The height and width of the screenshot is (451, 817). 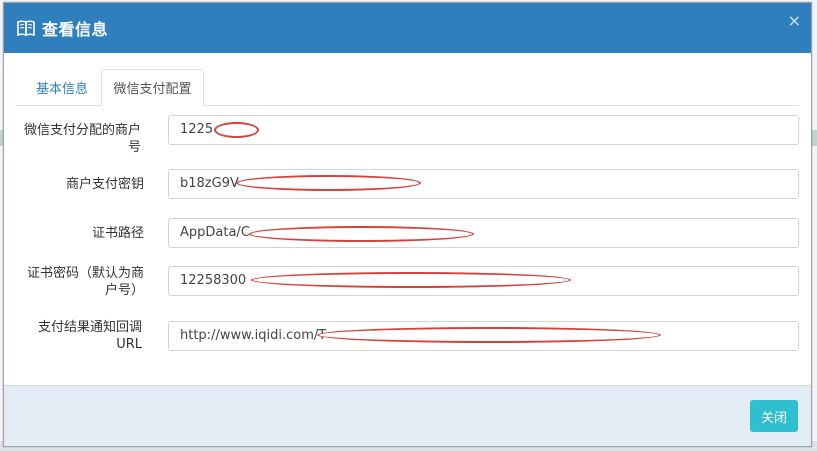 I want to click on notify-url-label: 支付结果通知回调URL, so click(x=89, y=336).